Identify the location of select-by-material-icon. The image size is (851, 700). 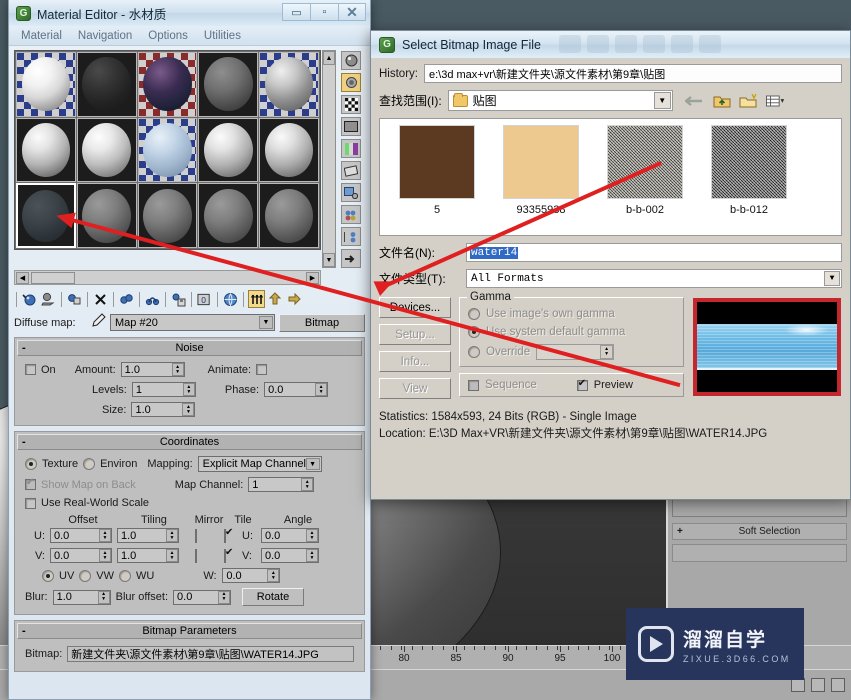
(351, 236).